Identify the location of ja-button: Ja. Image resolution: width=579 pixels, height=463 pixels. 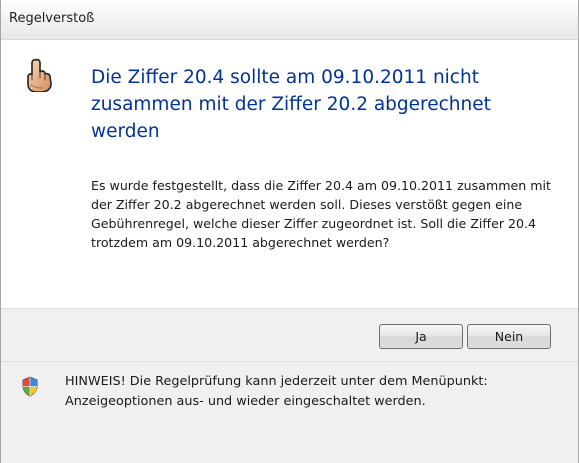
(421, 336).